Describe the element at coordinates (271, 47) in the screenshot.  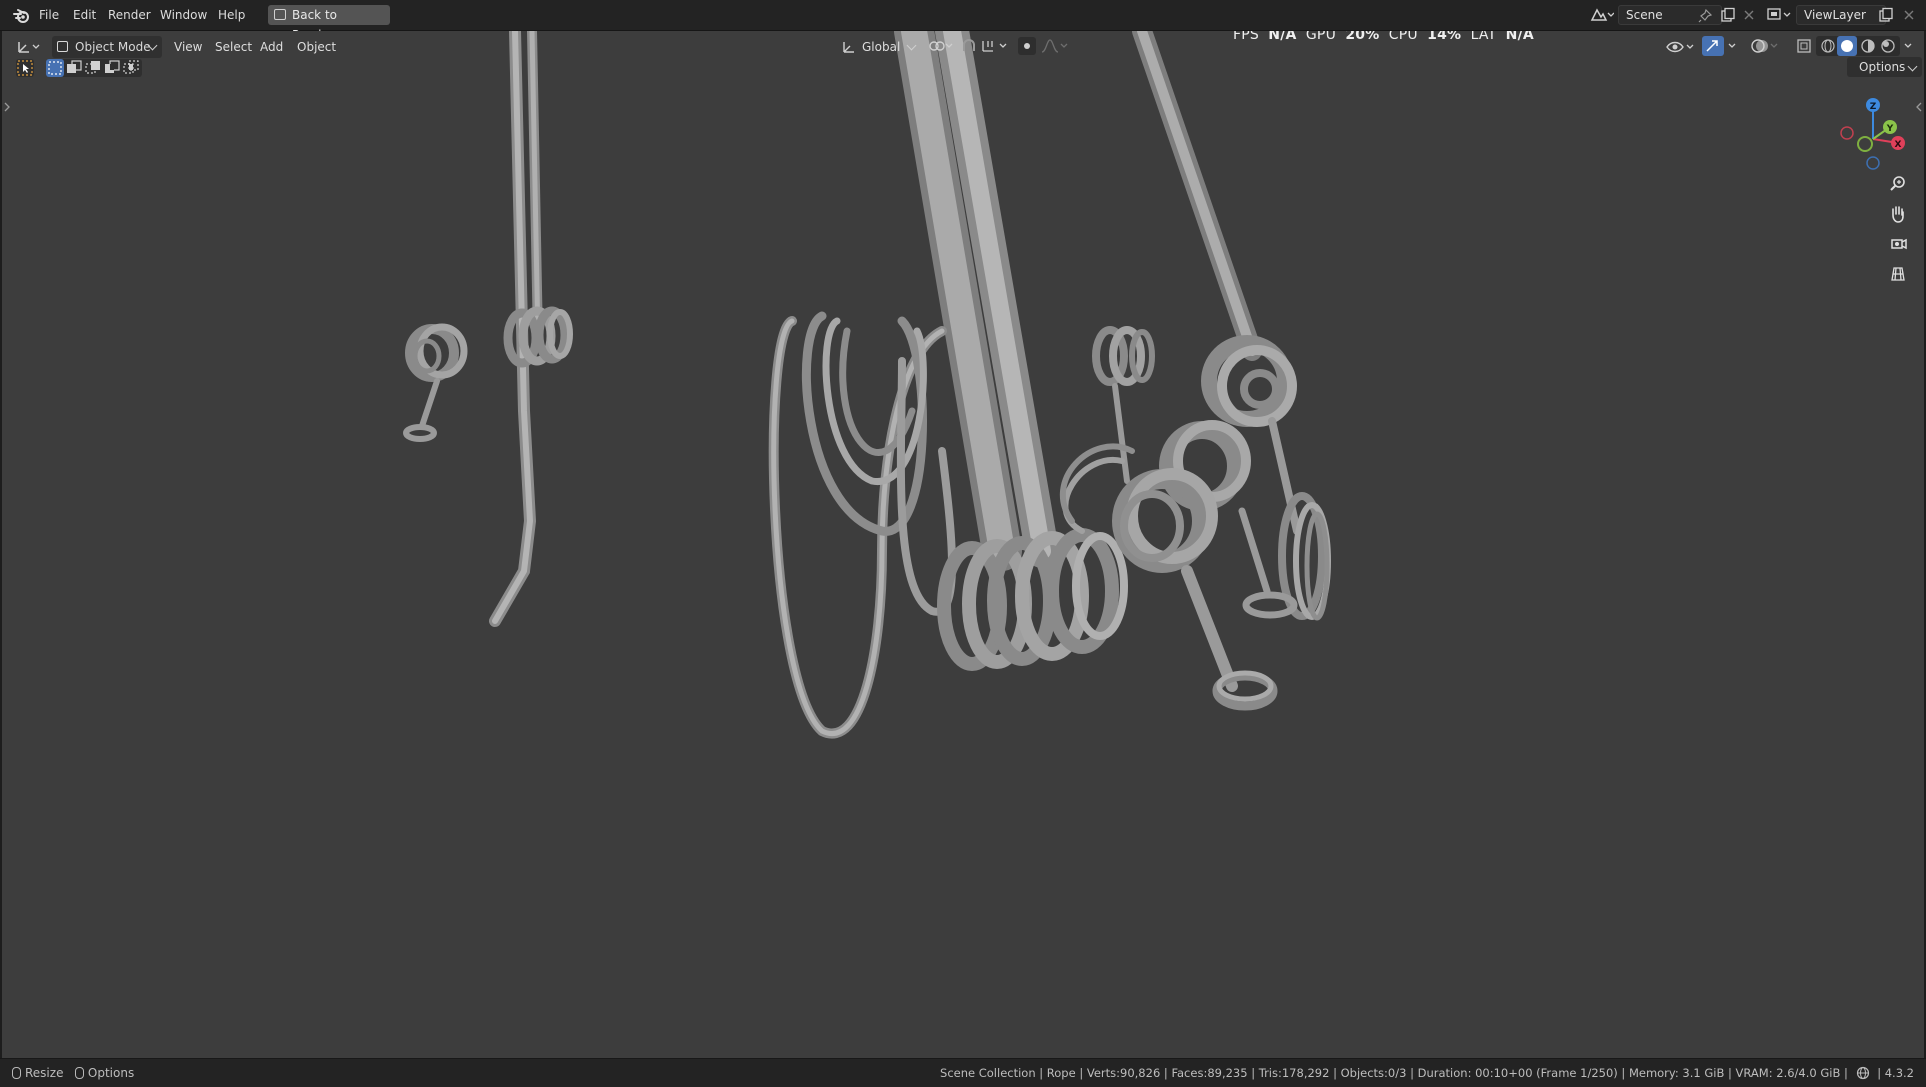
I see `menu-add: Add` at that location.